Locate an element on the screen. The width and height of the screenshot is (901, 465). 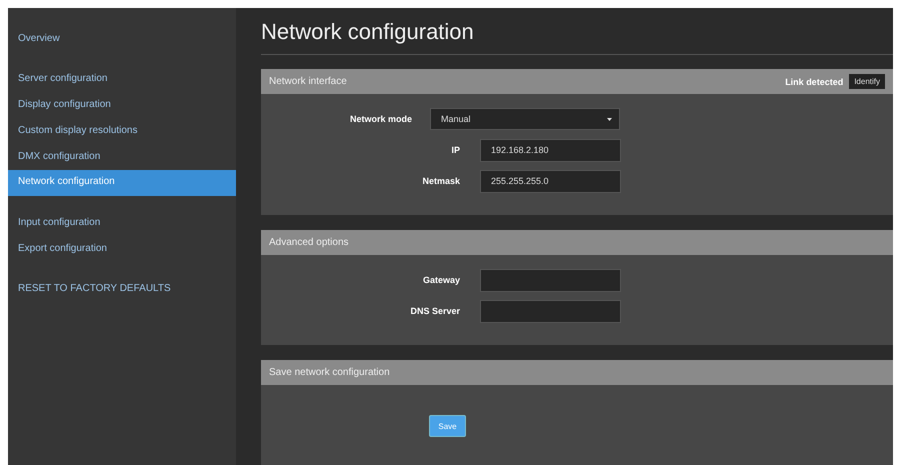
sidebar-item: Input configuration is located at coordinates (122, 223).